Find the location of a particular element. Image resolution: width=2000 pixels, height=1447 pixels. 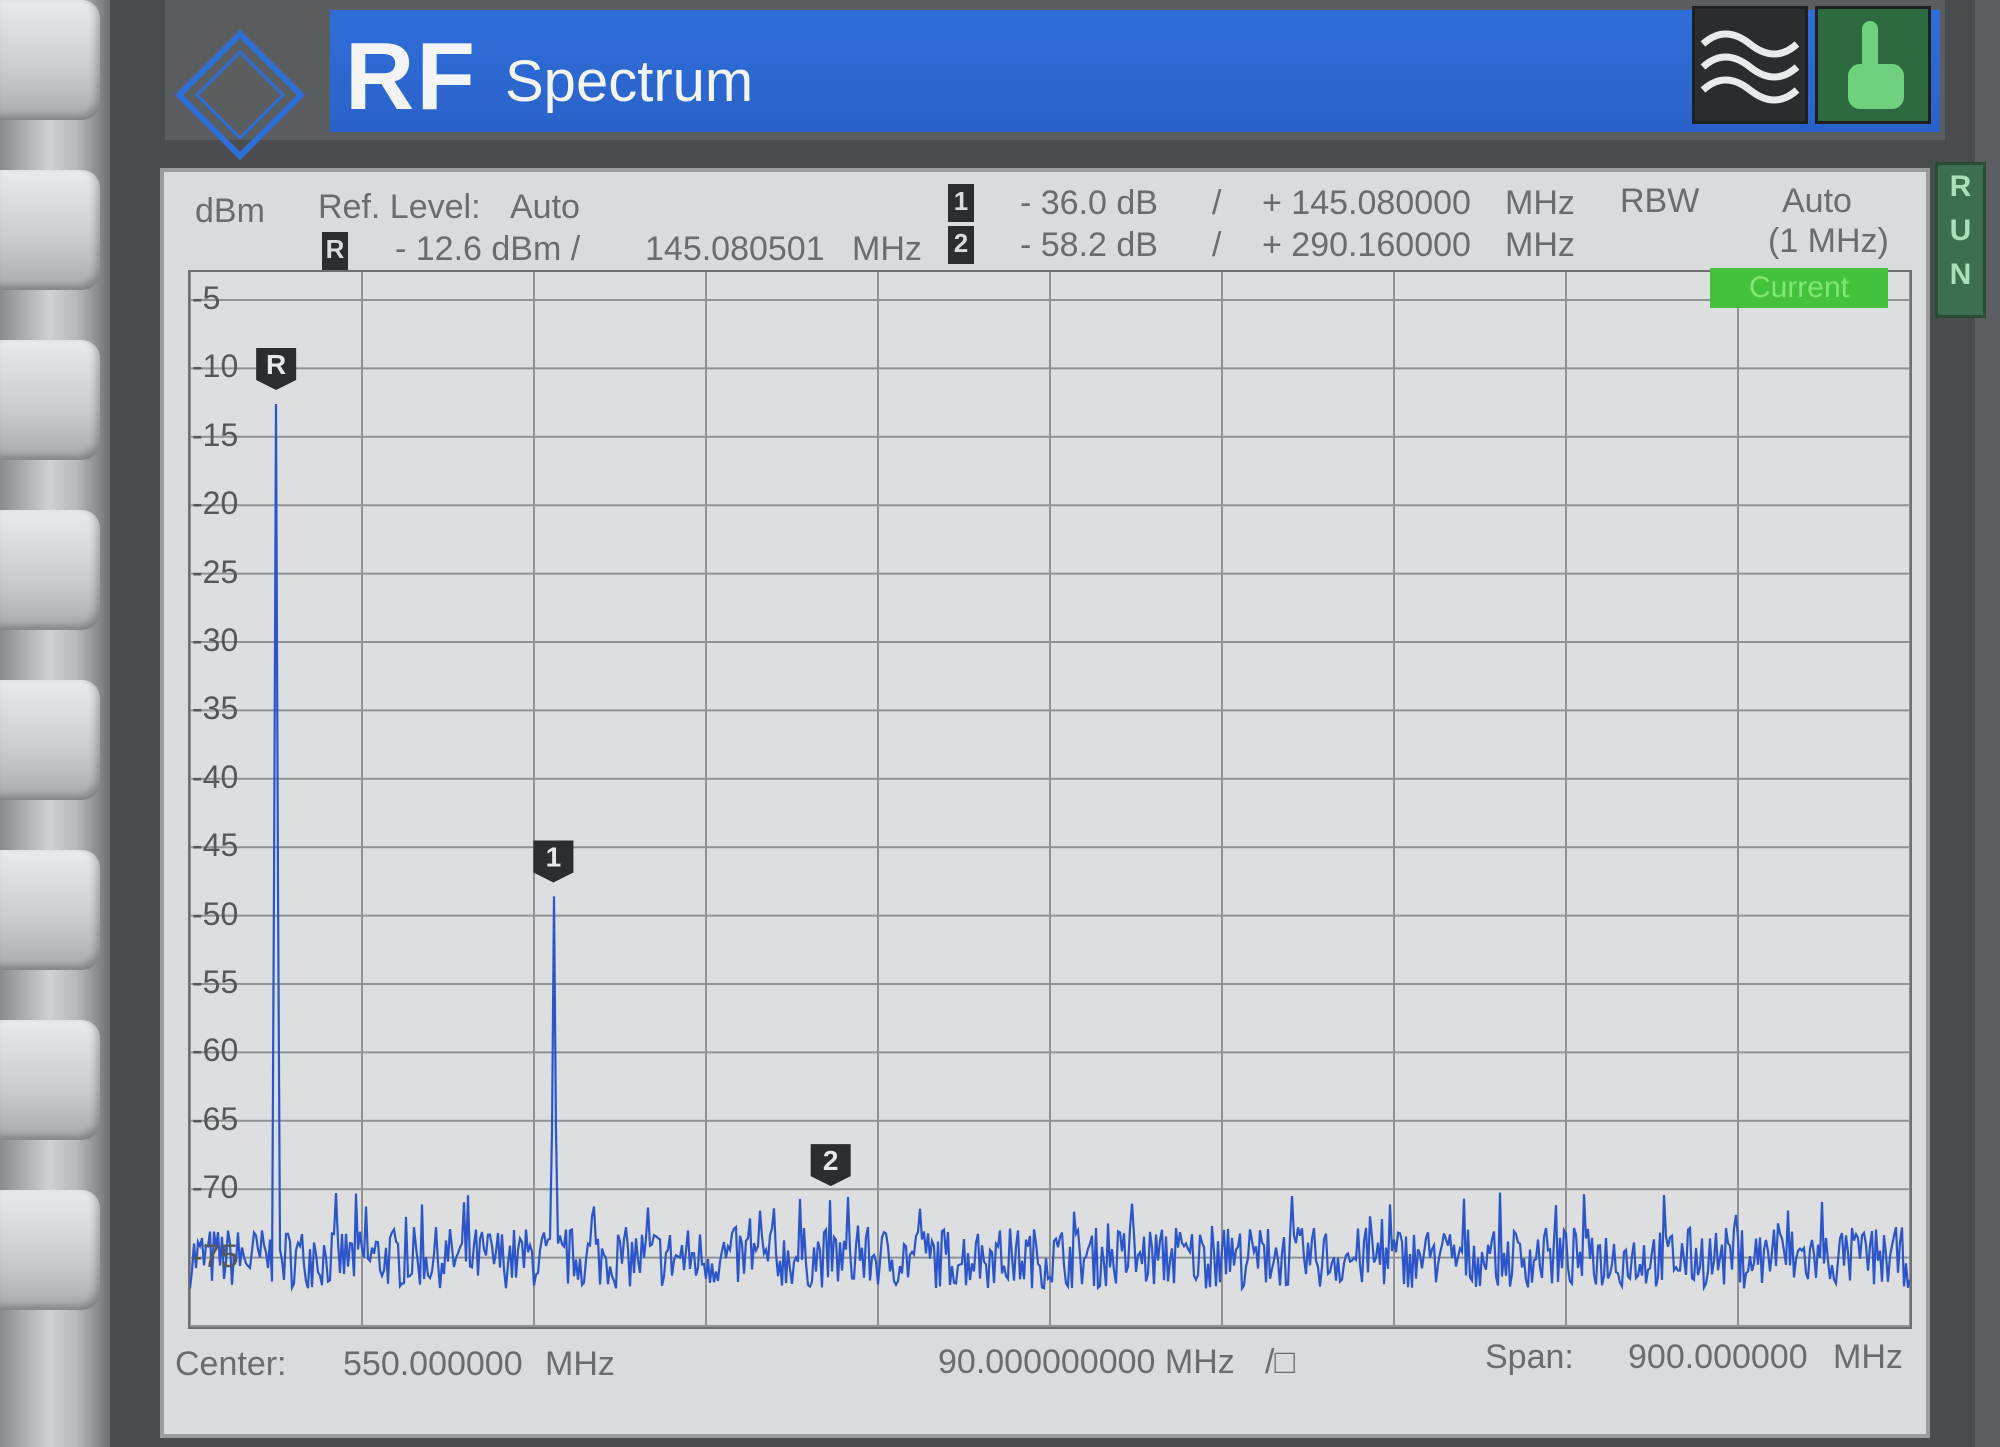

center-value: 550.000000 is located at coordinates (433, 1364).